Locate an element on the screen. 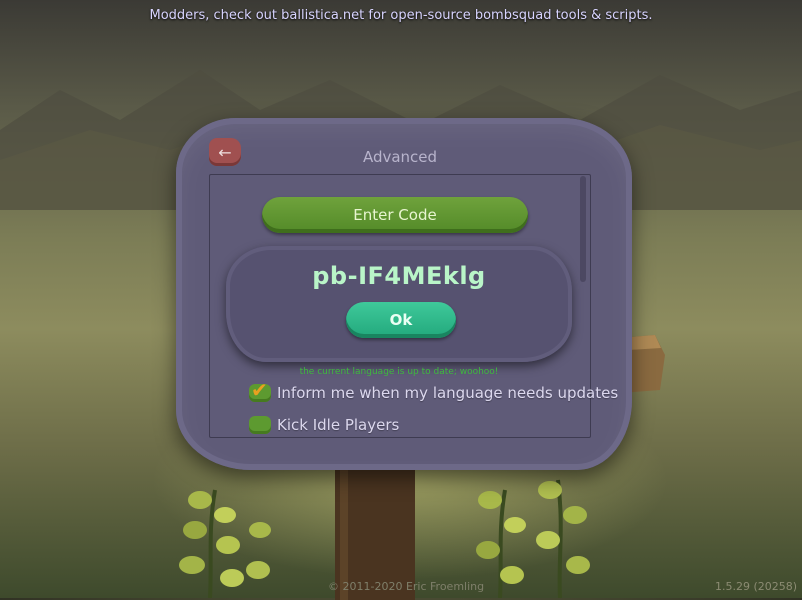 The height and width of the screenshot is (600, 802). checkbox-label: Kick Idle Players is located at coordinates (338, 425).